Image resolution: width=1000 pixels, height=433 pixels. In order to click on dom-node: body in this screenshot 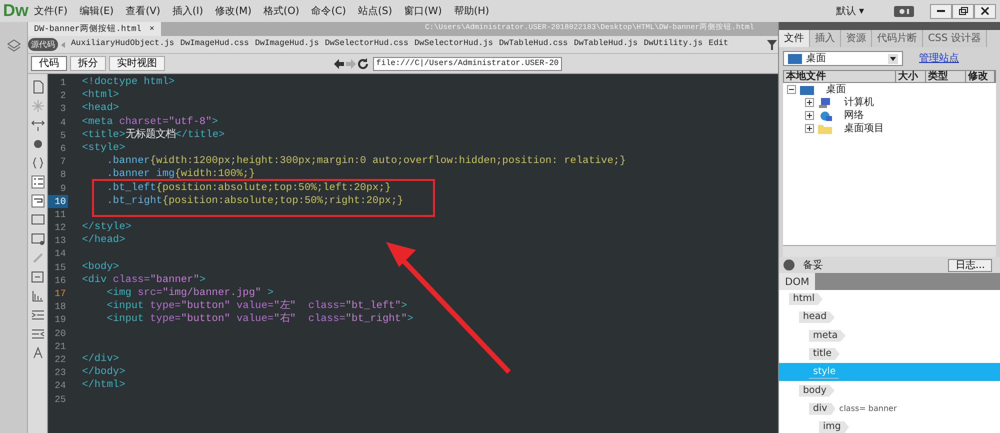, I will do `click(889, 390)`.